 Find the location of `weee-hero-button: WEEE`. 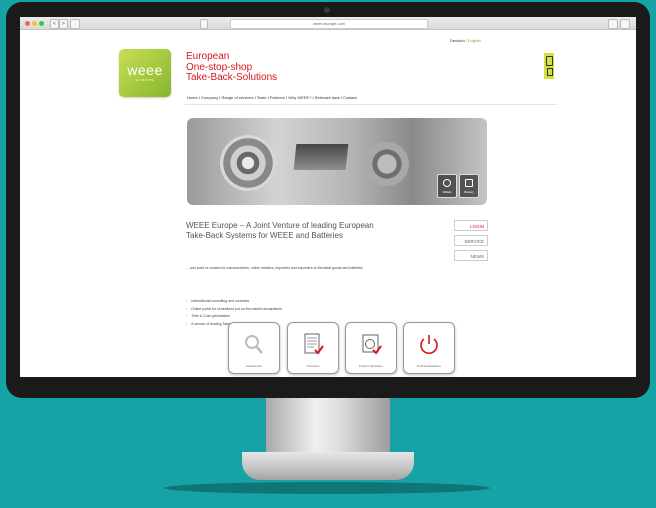

weee-hero-button: WEEE is located at coordinates (447, 186).